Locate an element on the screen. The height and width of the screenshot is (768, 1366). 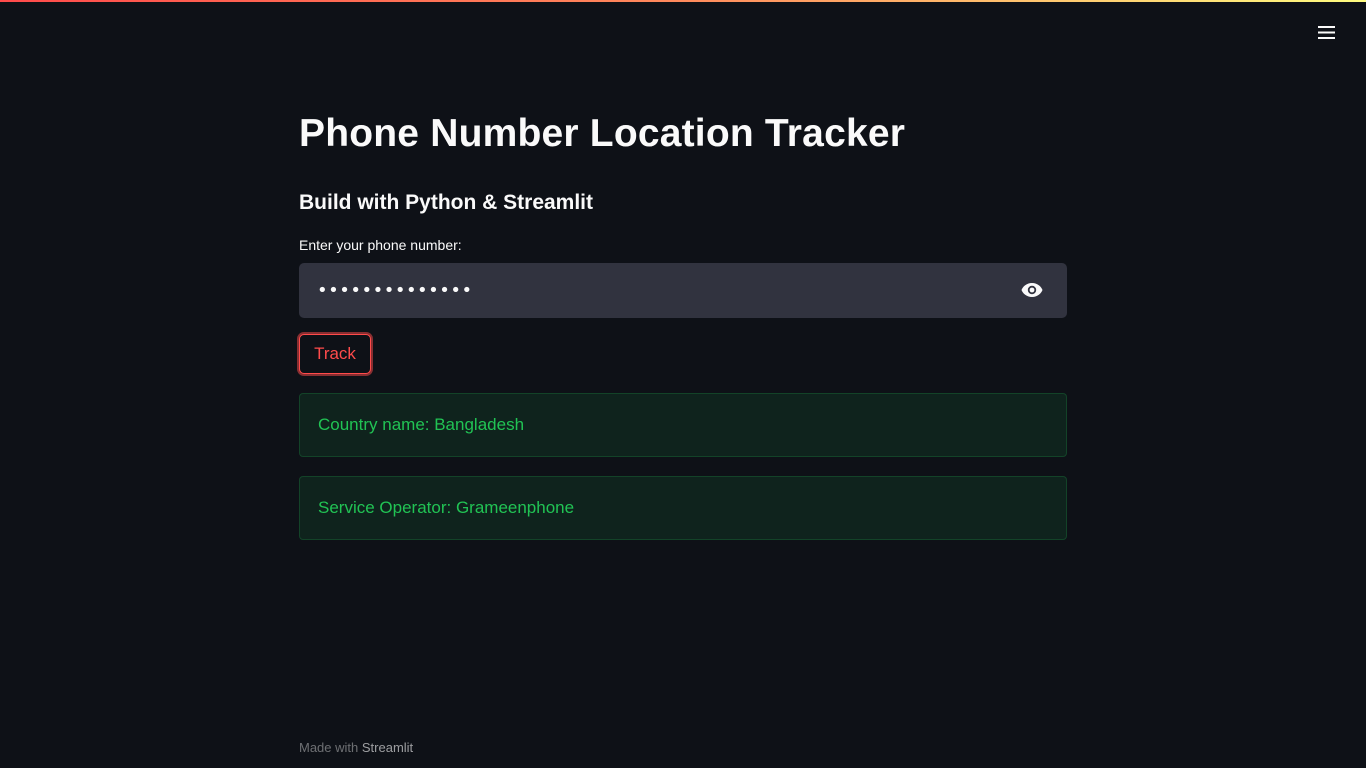
phone-number-input is located at coordinates (649, 290).